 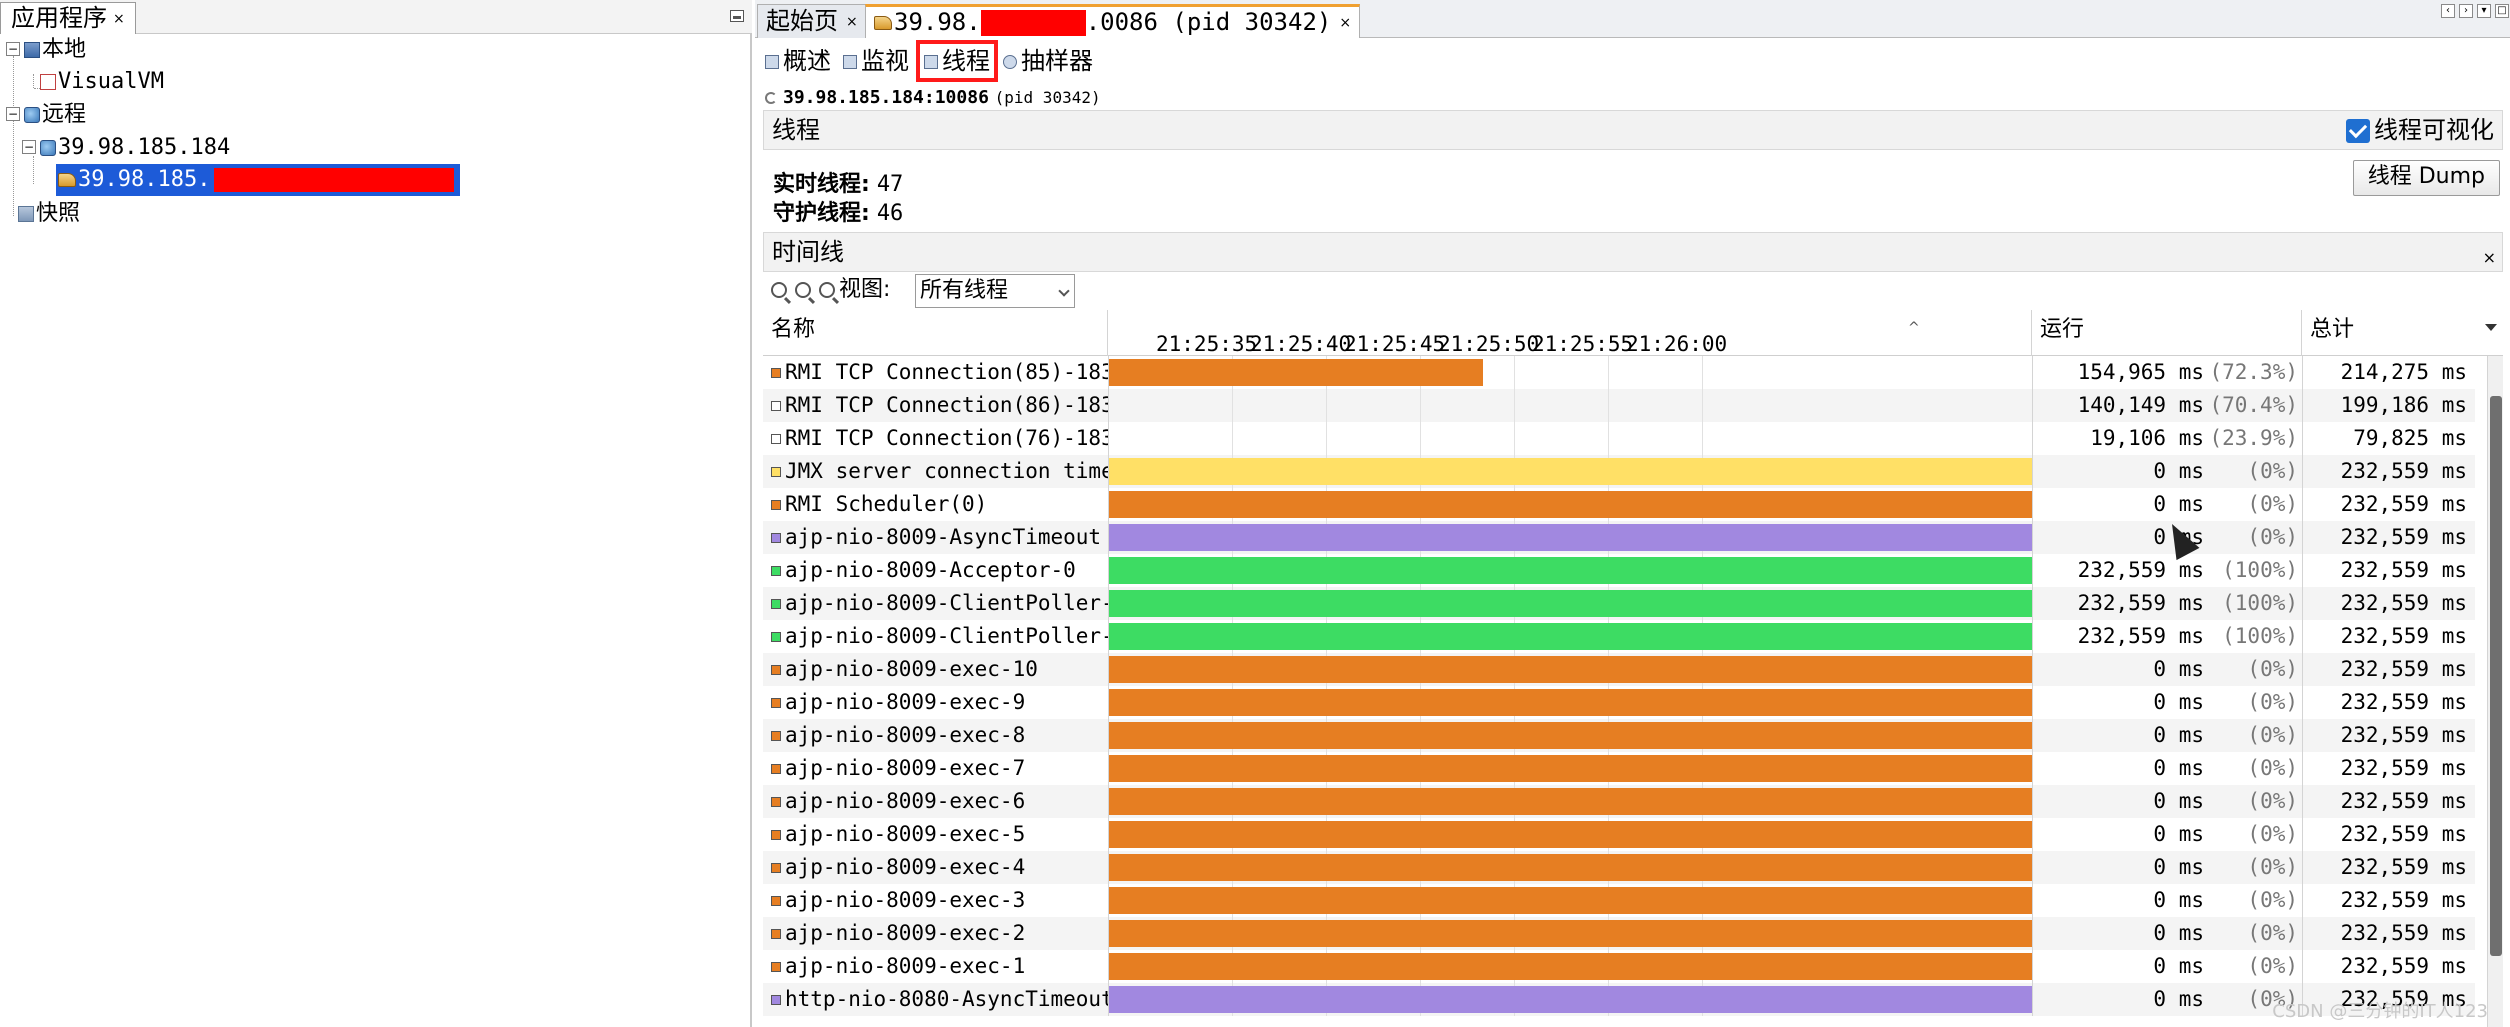 I want to click on table-row: RMI Scheduler(0) 0 ms (0%) 232,559 ms, so click(x=1619, y=504).